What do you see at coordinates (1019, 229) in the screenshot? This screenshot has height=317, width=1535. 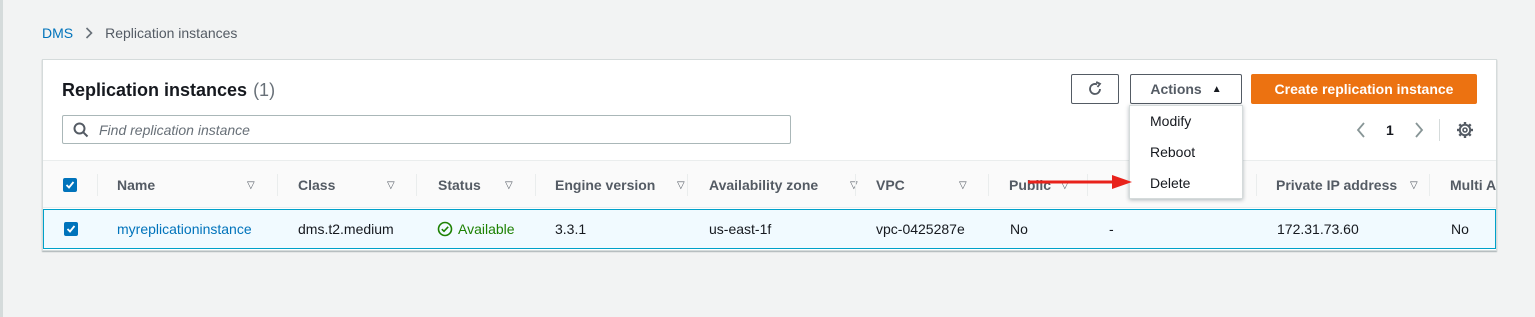 I see `public-accessible: No` at bounding box center [1019, 229].